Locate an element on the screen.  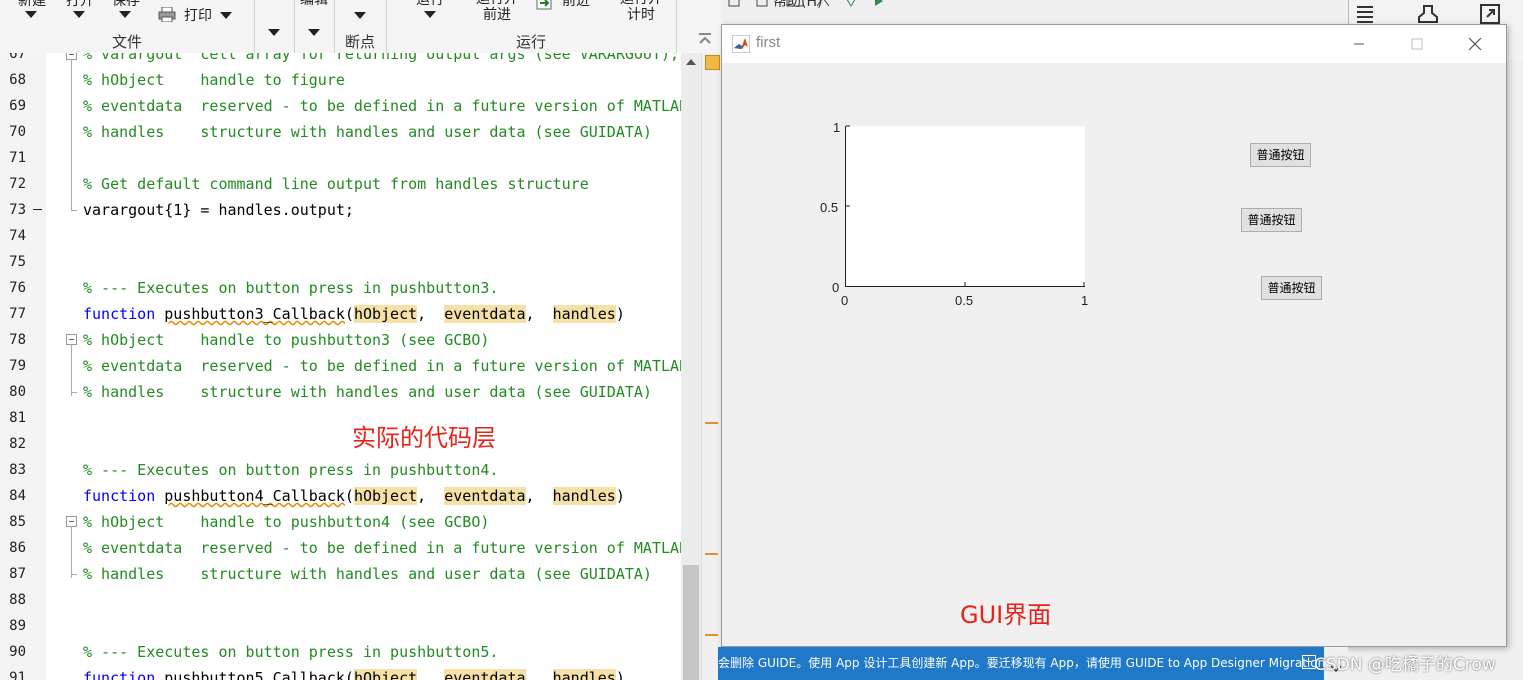
advance-icon is located at coordinates (544, 5).